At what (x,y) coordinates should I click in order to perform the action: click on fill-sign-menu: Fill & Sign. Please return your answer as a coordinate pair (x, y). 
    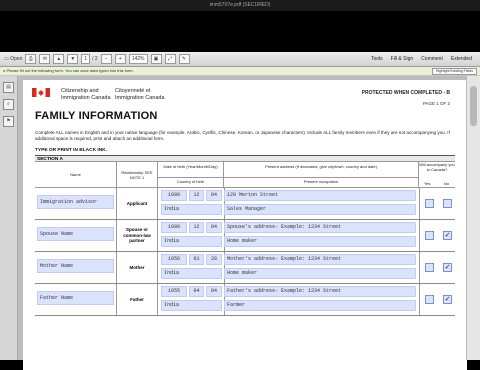
    Looking at the image, I should click on (402, 59).